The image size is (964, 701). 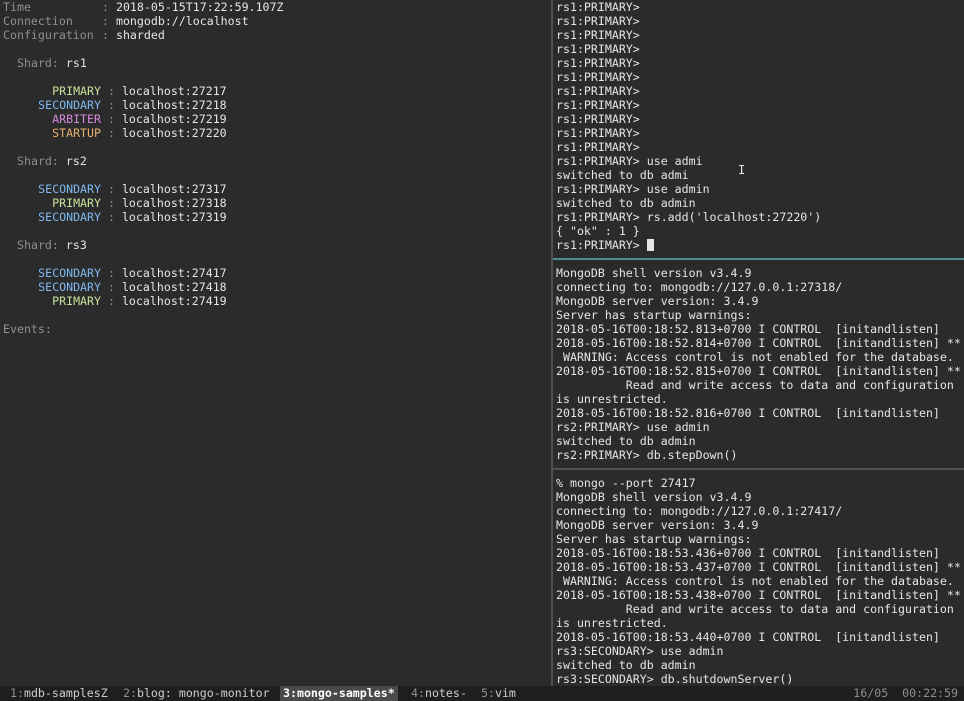 I want to click on window-number: 3:, so click(x=290, y=693).